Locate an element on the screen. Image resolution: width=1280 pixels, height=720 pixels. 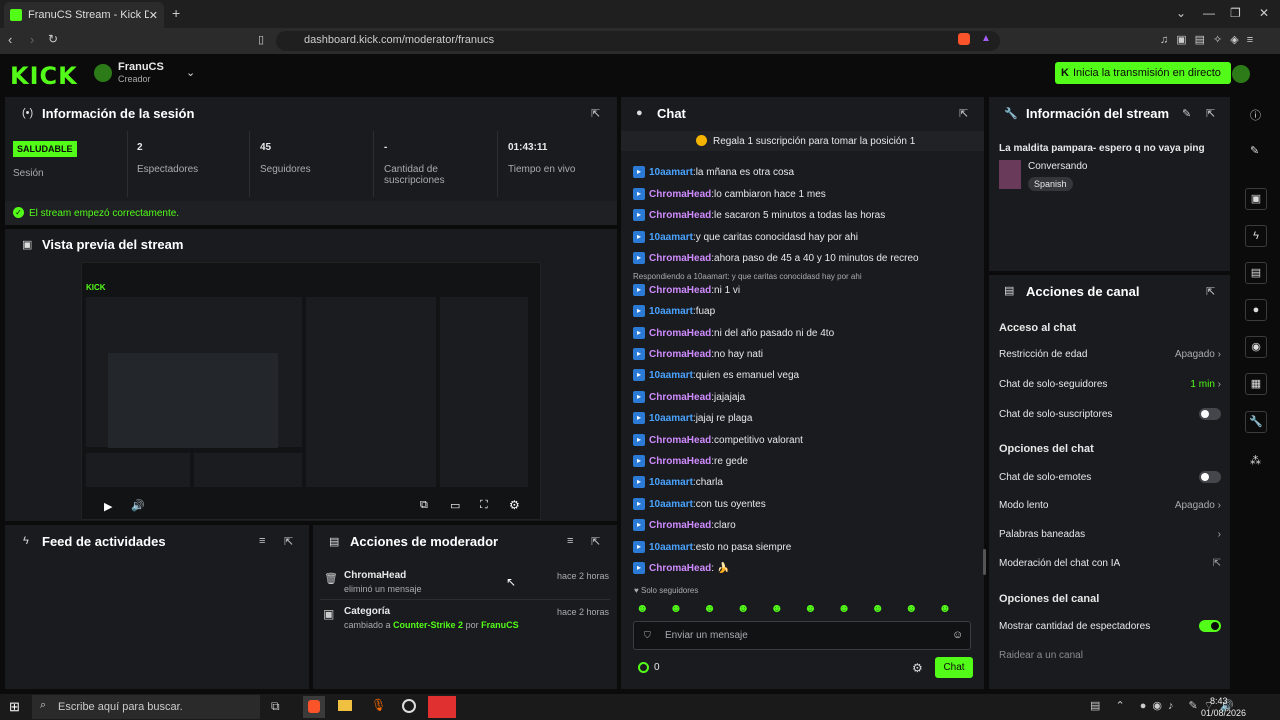
toolbar-icons: ♫▣▤✧◈≡ is located at coordinates (1210, 39).